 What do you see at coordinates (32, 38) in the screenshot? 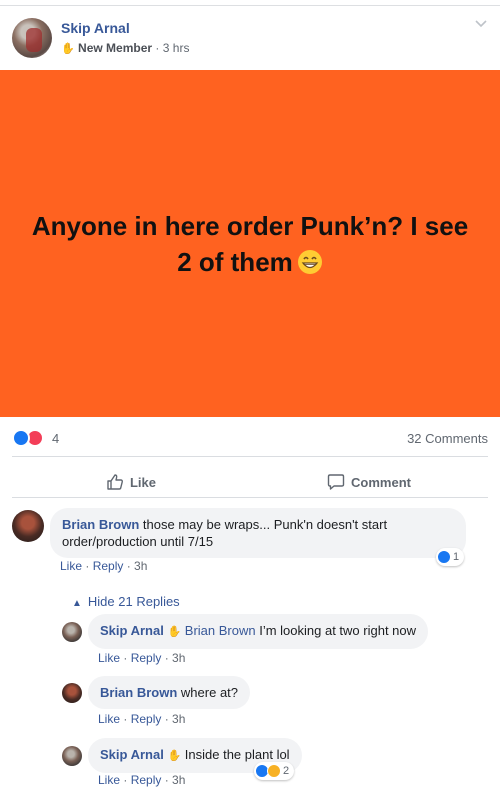
I see `author-avatar` at bounding box center [32, 38].